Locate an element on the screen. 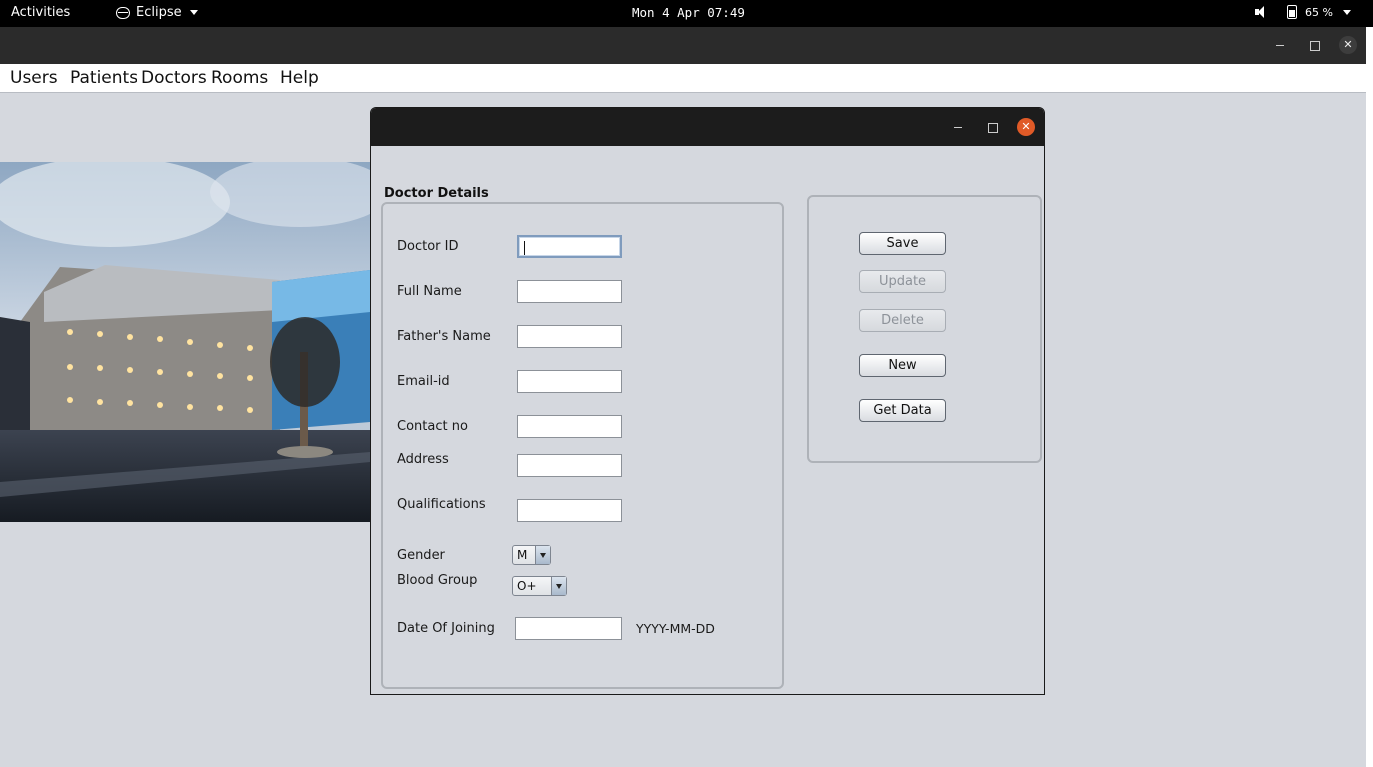 Image resolution: width=1373 pixels, height=767 pixels. system-tray: 65 % is located at coordinates (1303, 12).